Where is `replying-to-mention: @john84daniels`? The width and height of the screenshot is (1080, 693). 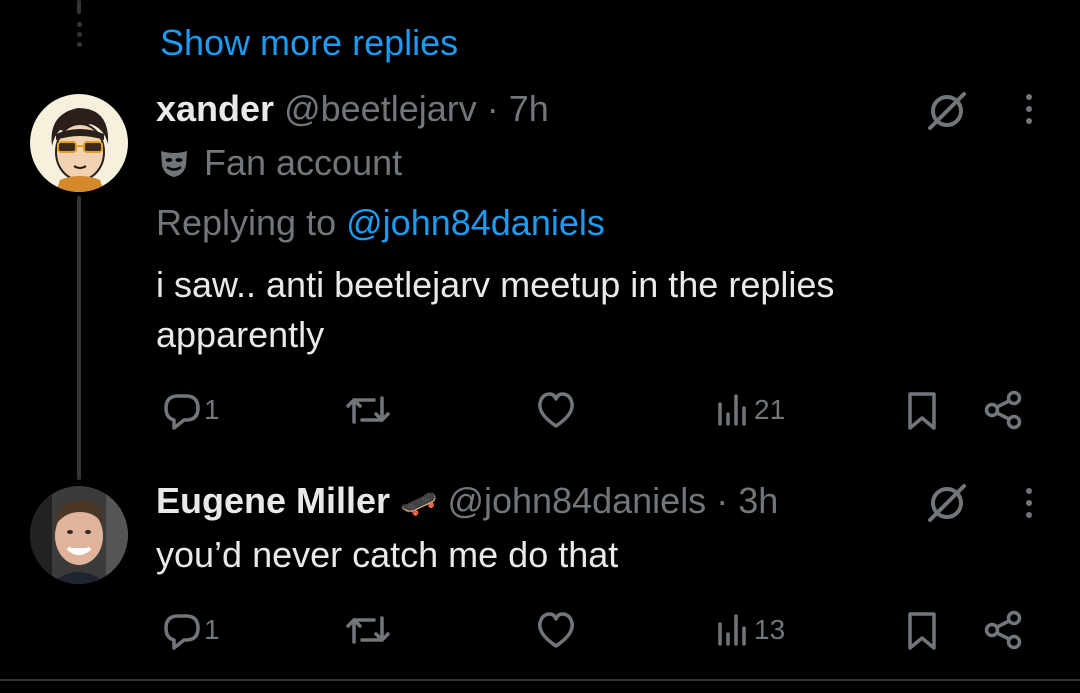 replying-to-mention: @john84daniels is located at coordinates (475, 222).